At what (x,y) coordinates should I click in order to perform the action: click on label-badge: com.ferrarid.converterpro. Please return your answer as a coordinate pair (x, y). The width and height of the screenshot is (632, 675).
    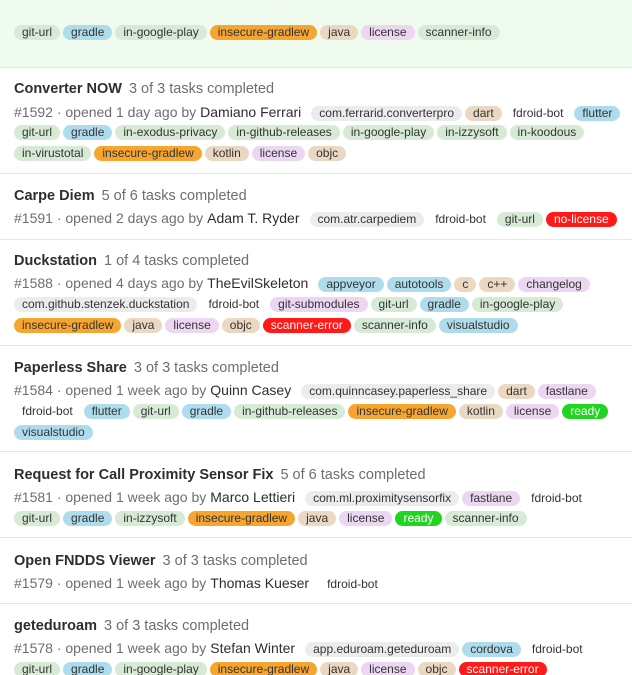
    Looking at the image, I should click on (387, 113).